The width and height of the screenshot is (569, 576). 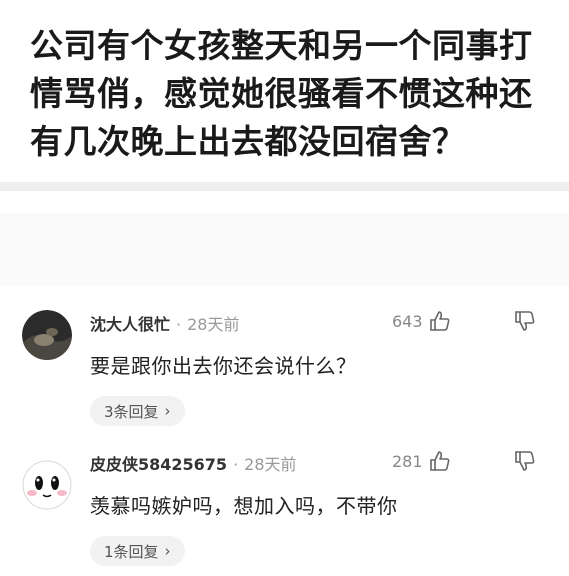 I want to click on like-button: 281, so click(x=421, y=461).